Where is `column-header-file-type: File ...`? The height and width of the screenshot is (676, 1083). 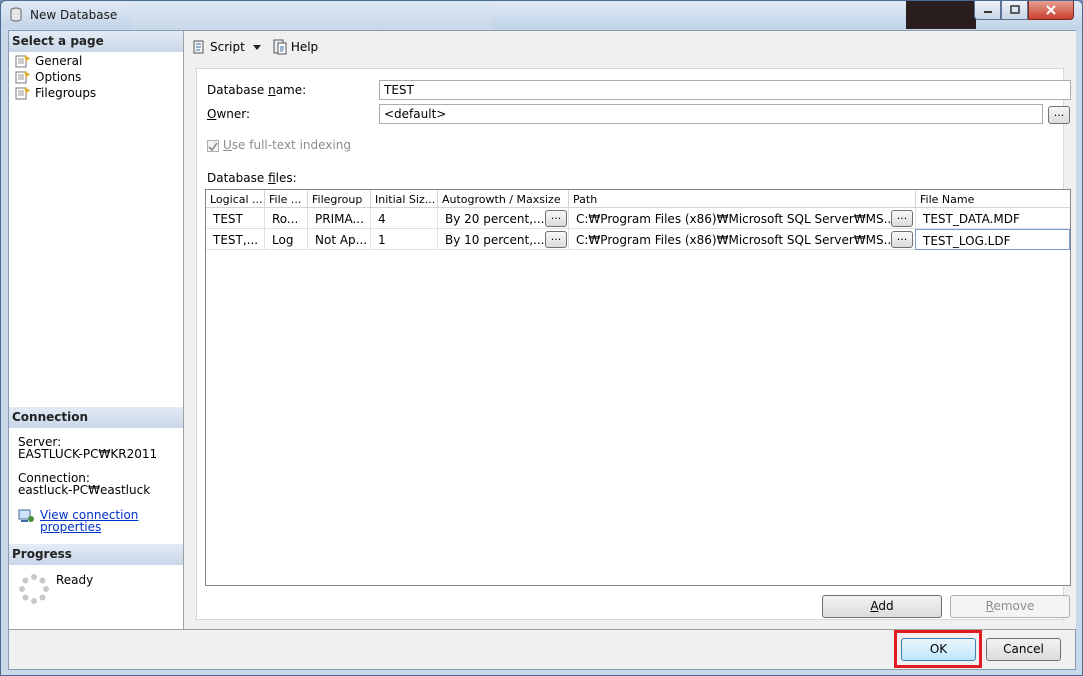
column-header-file-type: File ... is located at coordinates (286, 199).